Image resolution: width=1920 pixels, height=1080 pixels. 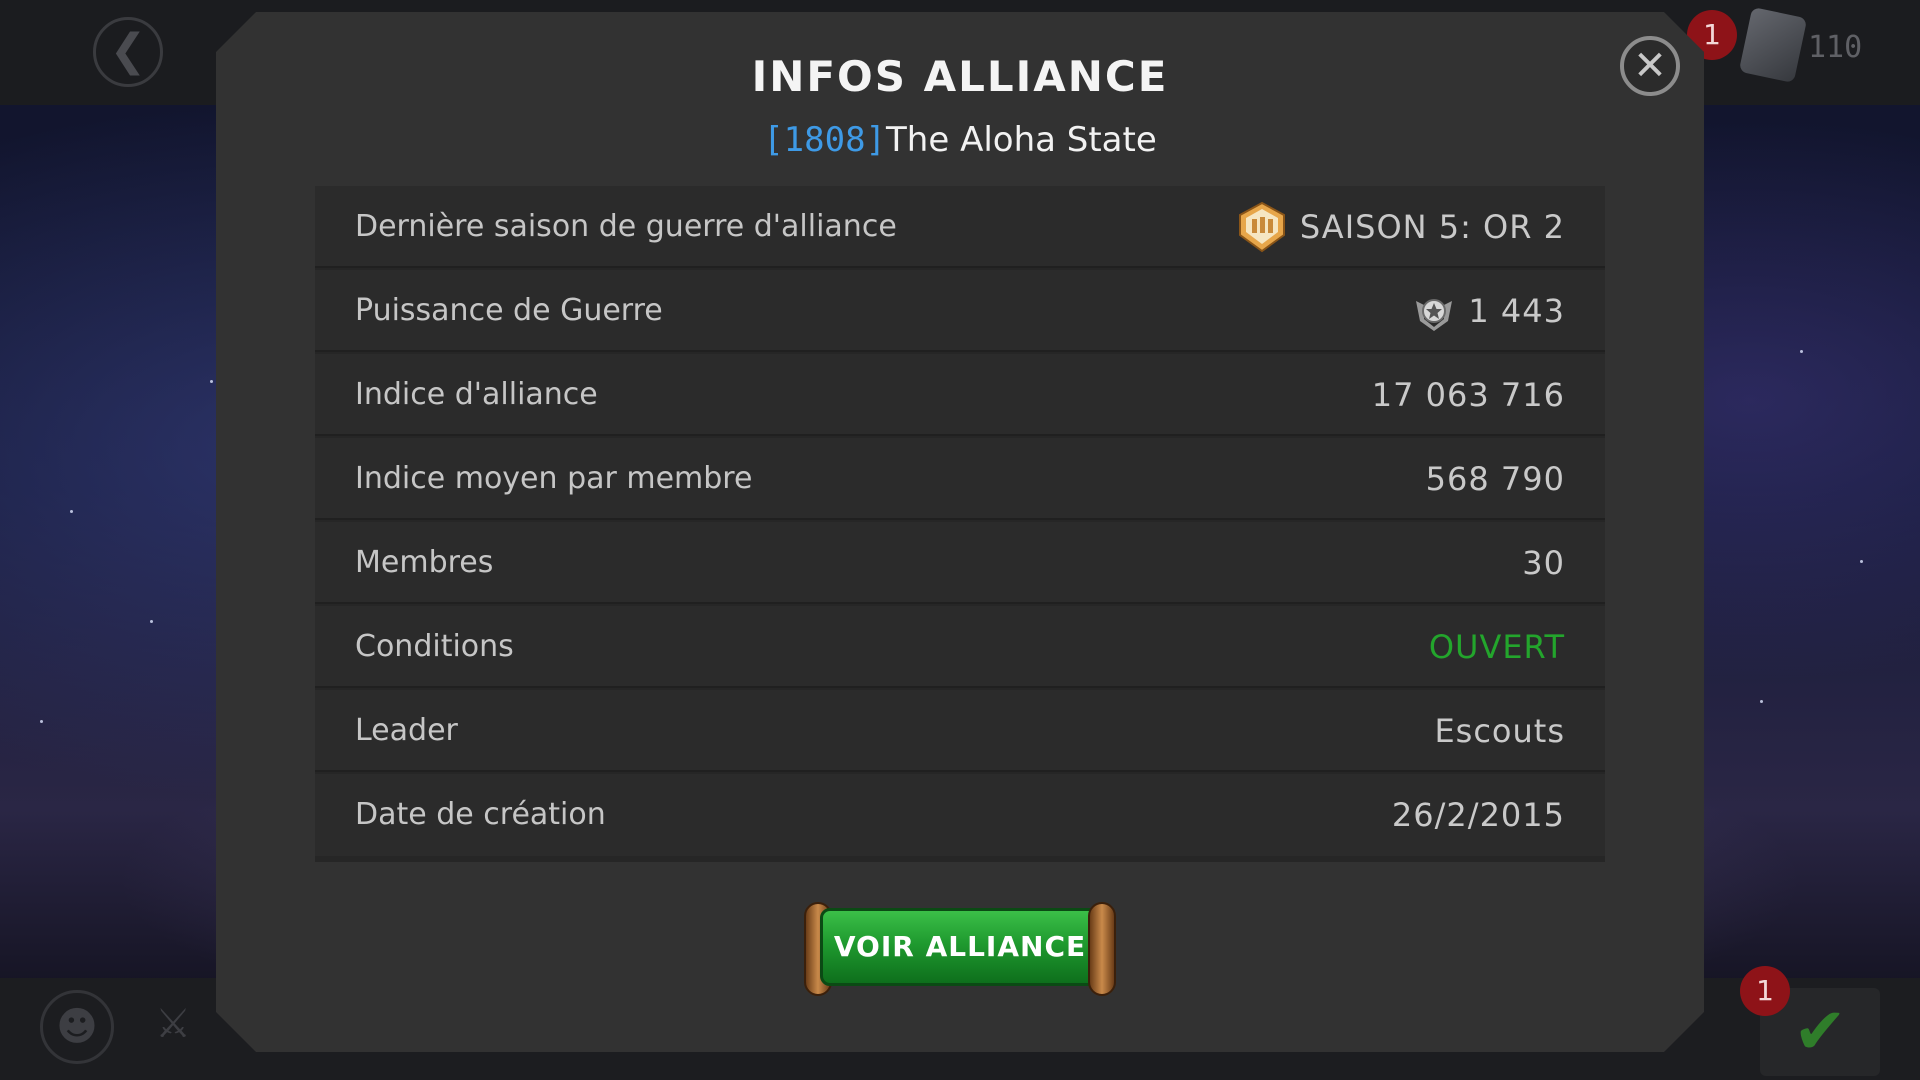 I want to click on gold-shield-icon, so click(x=1261, y=227).